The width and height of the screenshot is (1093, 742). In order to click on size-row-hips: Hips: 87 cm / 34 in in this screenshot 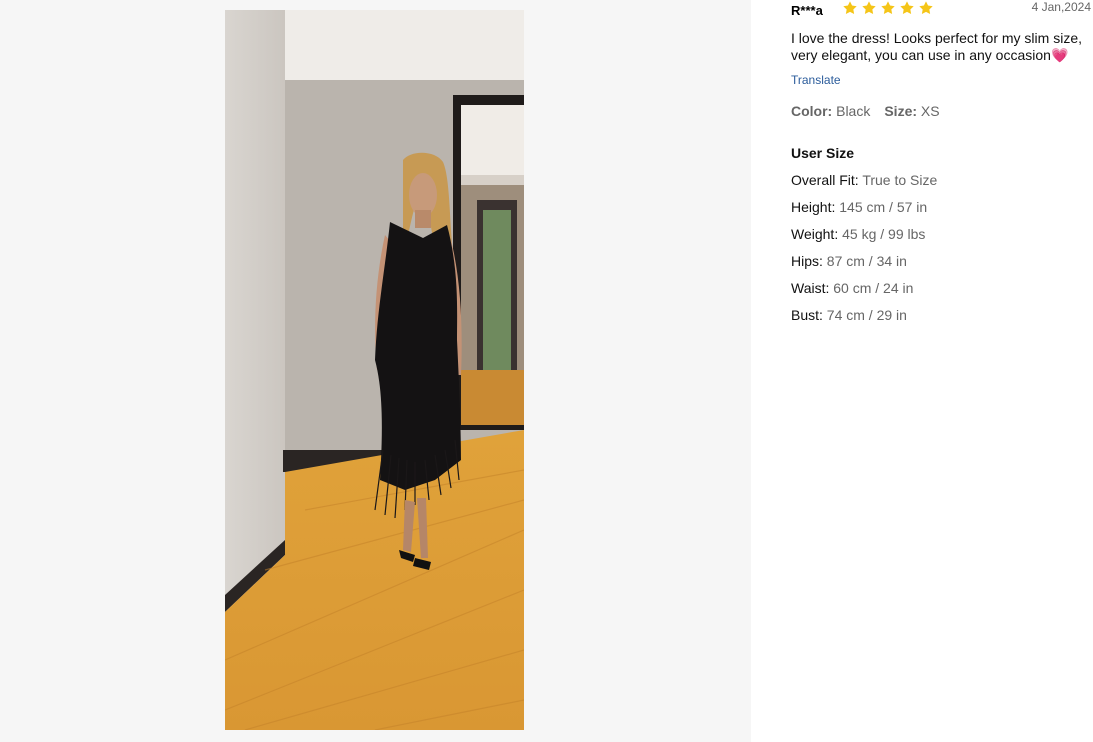, I will do `click(864, 266)`.